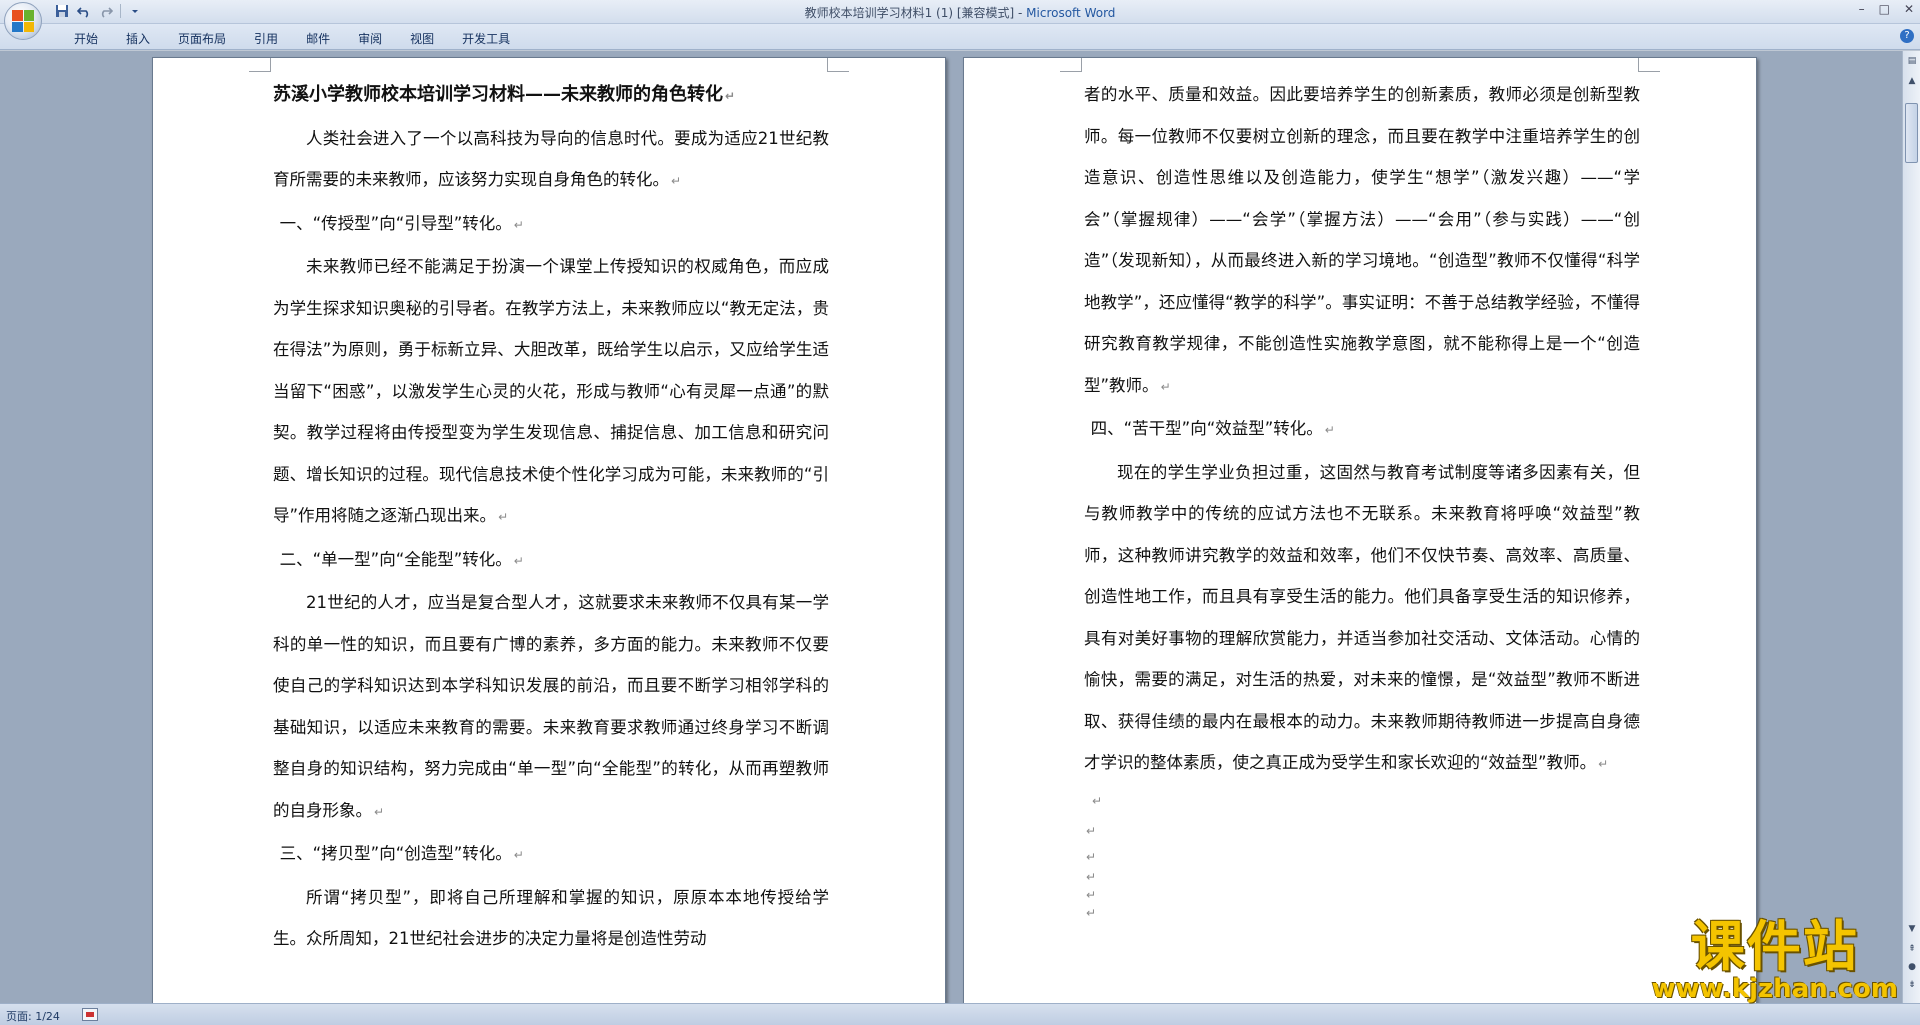 The width and height of the screenshot is (1920, 1025). Describe the element at coordinates (86, 38) in the screenshot. I see `tab-home: 开始` at that location.